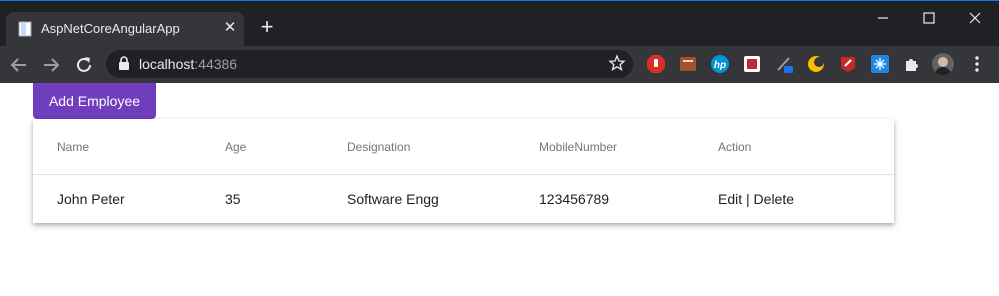 The height and width of the screenshot is (296, 999). I want to click on close-tab-icon: ✕, so click(230, 28).